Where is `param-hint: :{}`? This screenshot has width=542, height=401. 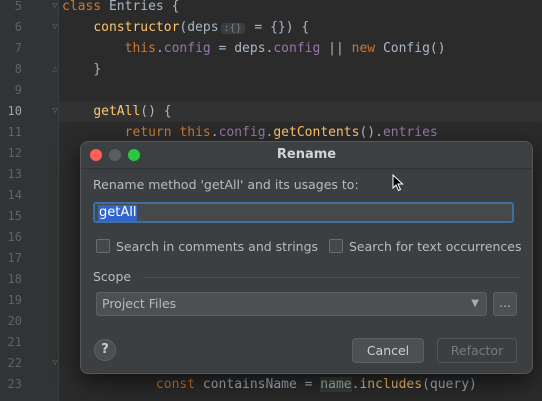
param-hint: :{} is located at coordinates (232, 28).